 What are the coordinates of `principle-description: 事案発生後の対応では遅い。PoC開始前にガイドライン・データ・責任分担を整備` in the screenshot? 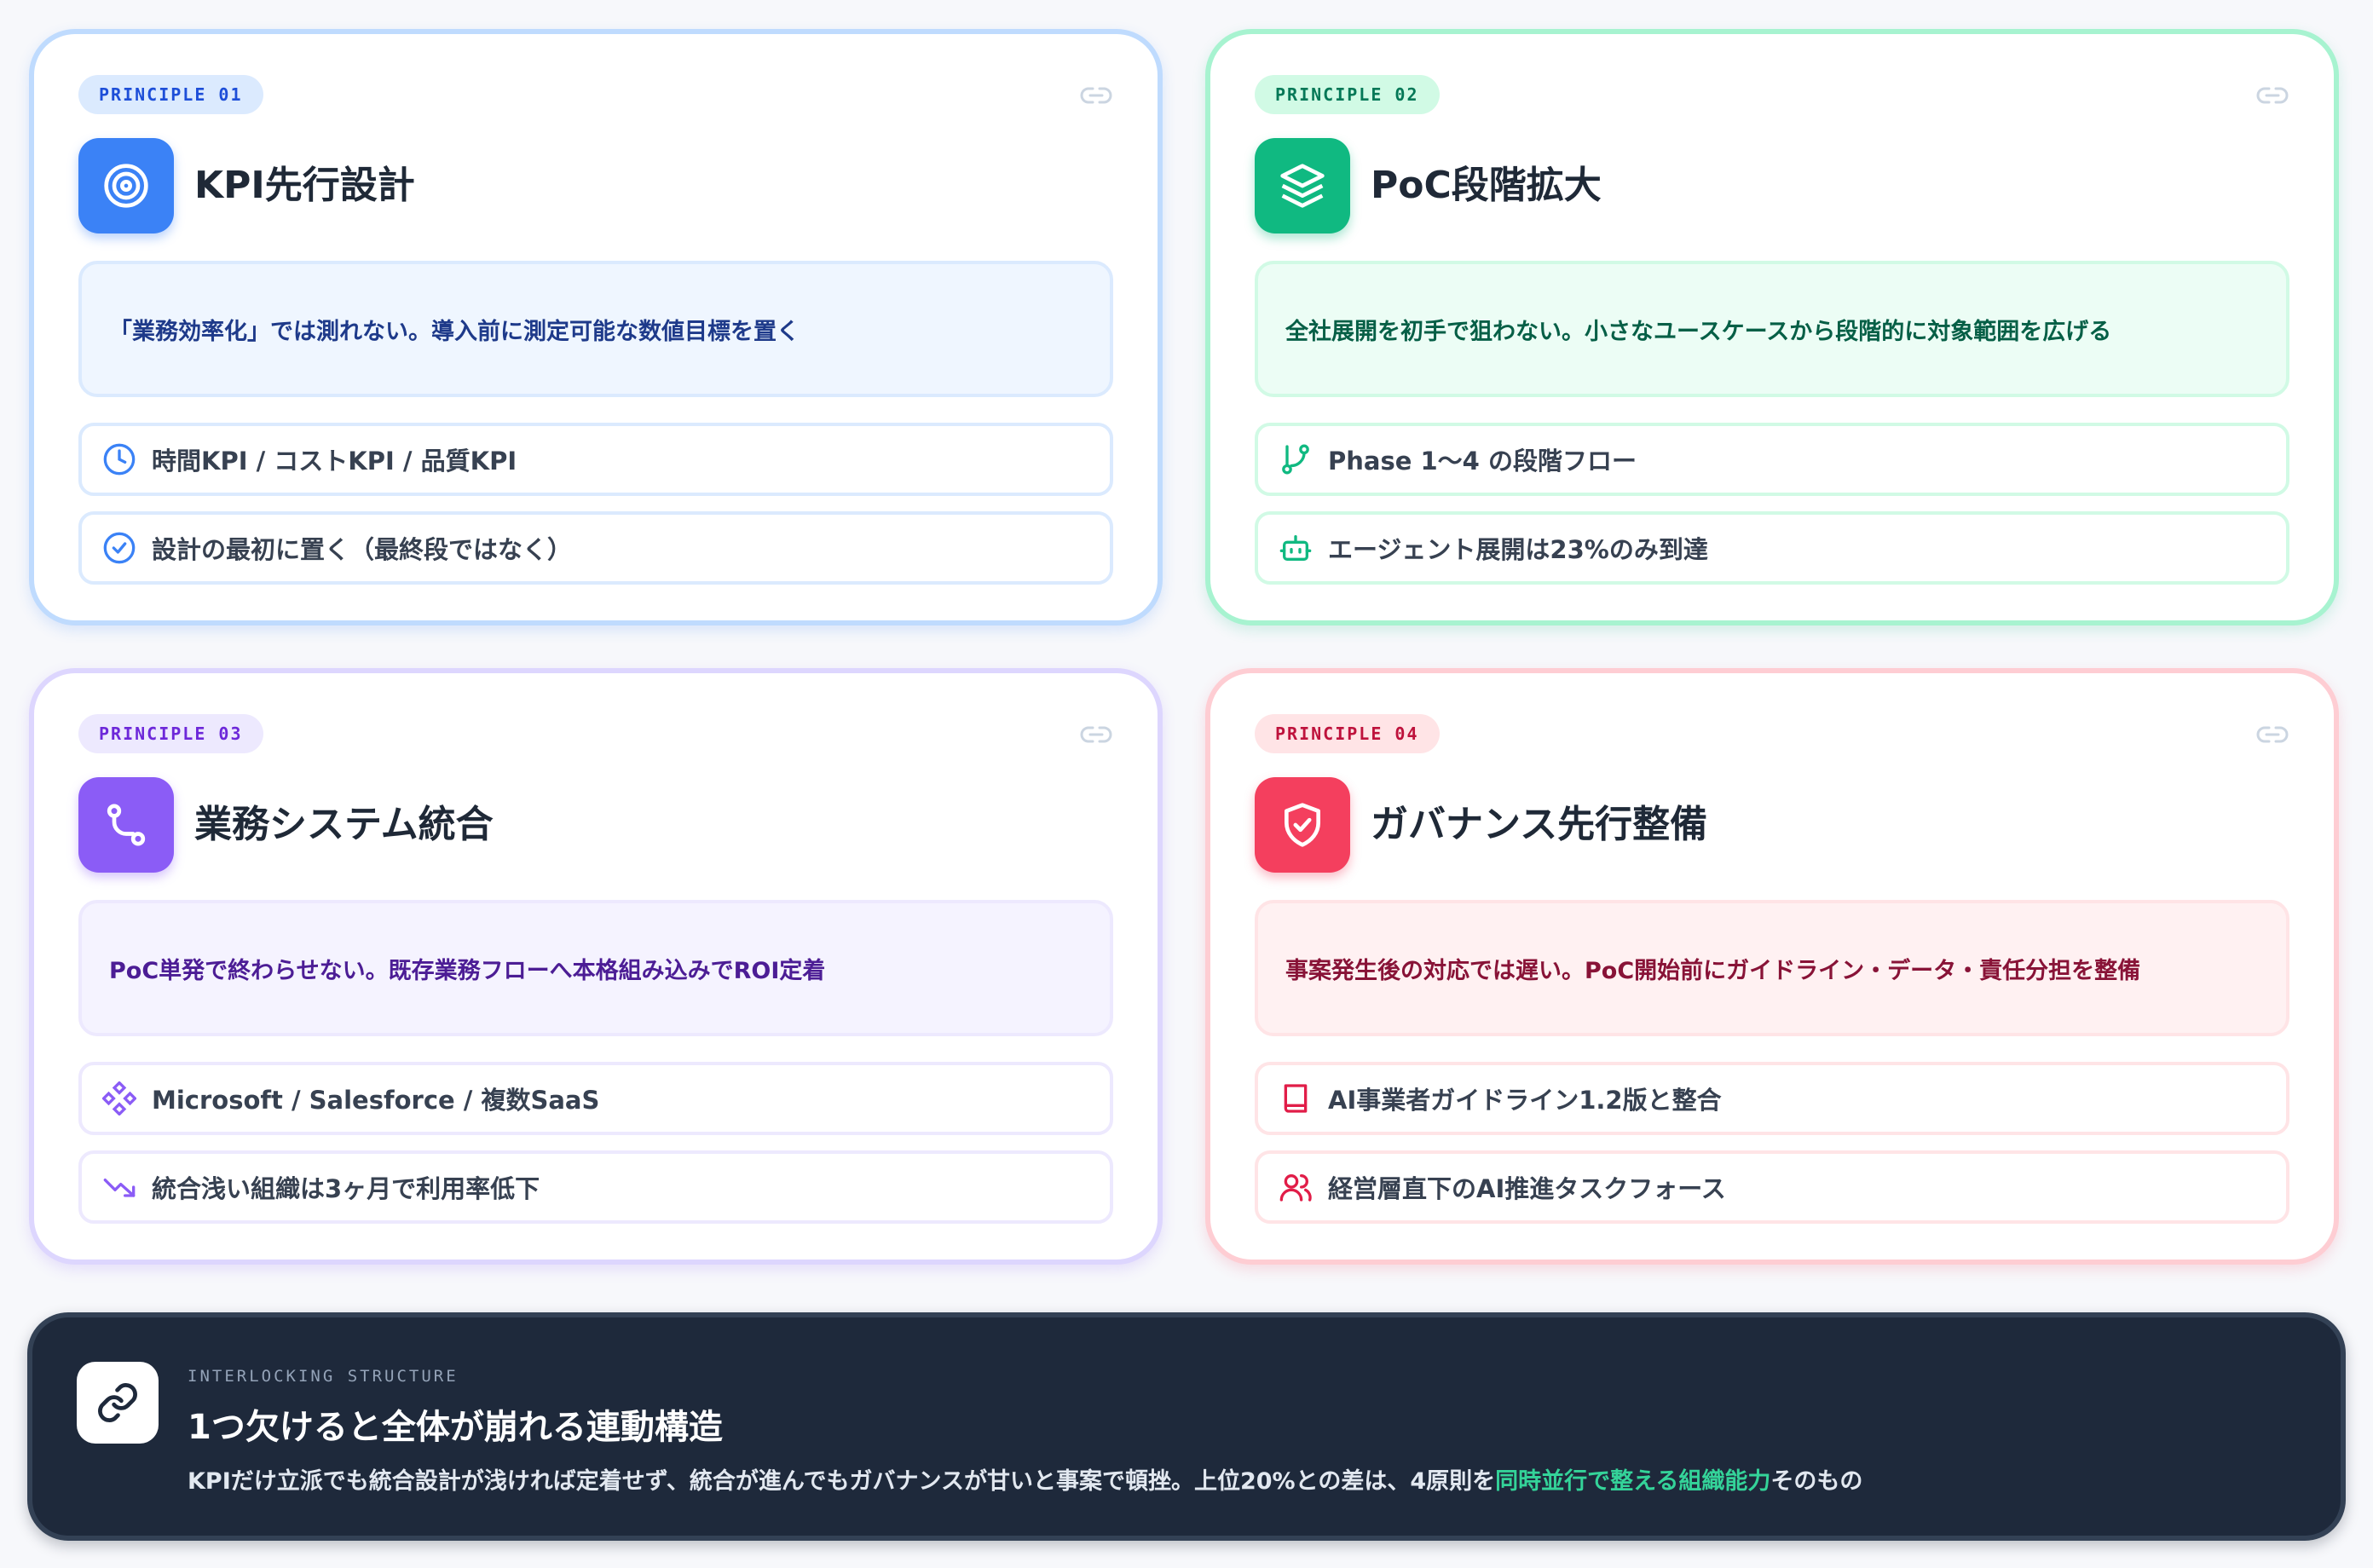 It's located at (1772, 968).